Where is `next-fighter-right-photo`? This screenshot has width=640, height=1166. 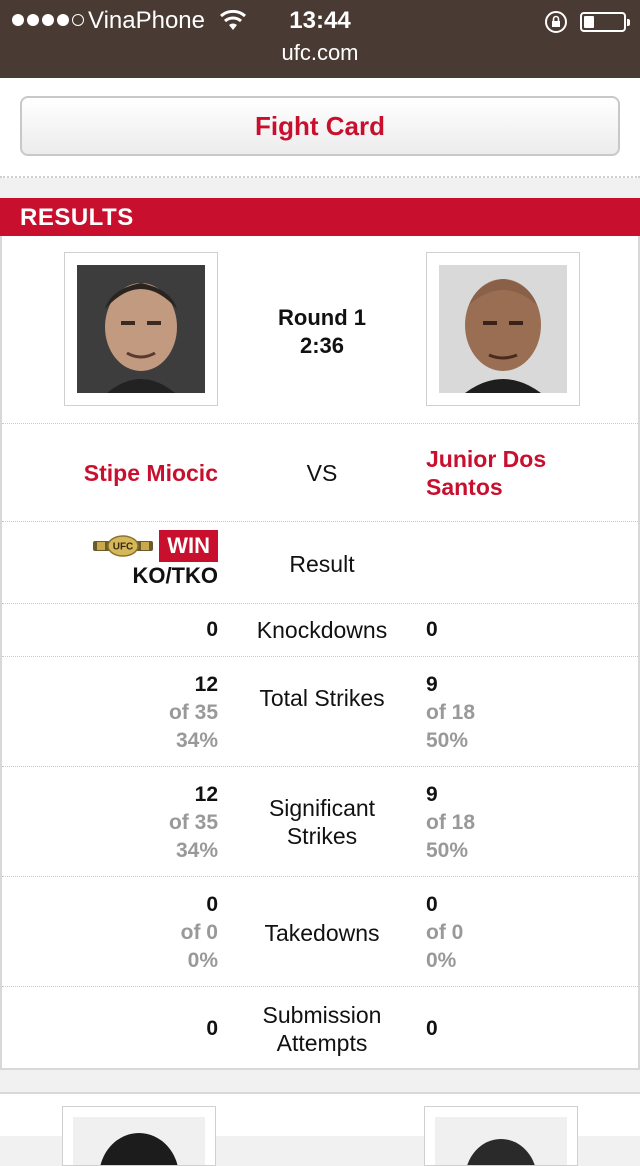 next-fighter-right-photo is located at coordinates (501, 1136).